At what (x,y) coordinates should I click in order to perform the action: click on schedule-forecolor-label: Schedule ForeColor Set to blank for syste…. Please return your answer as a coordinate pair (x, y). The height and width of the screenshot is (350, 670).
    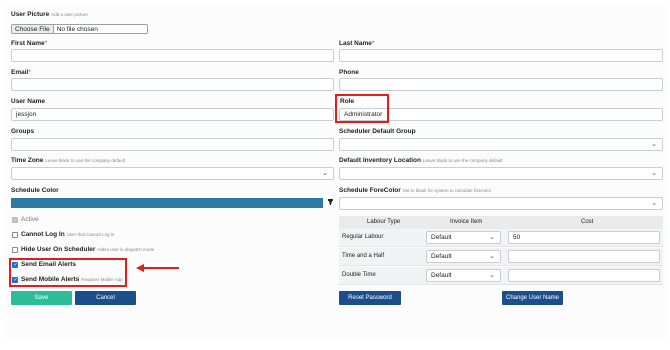
    Looking at the image, I should click on (415, 190).